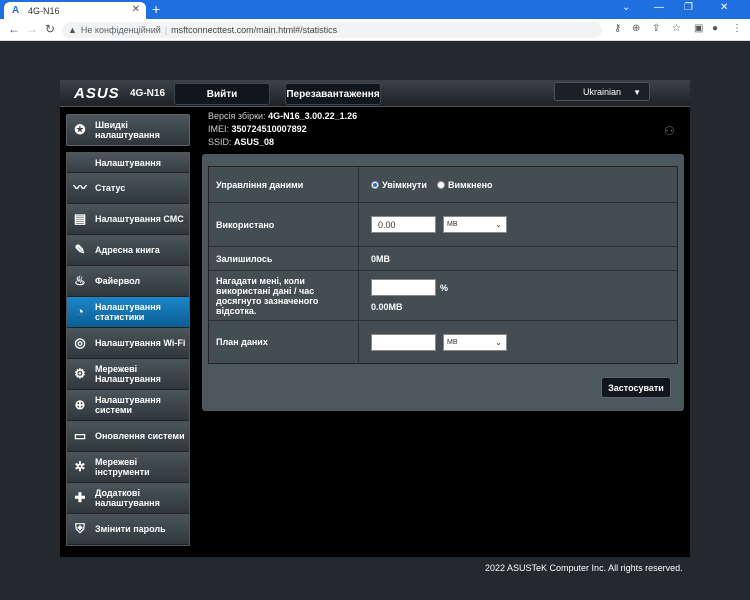 Image resolution: width=750 pixels, height=600 pixels. What do you see at coordinates (284, 224) in the screenshot?
I see `used-label: Використано` at bounding box center [284, 224].